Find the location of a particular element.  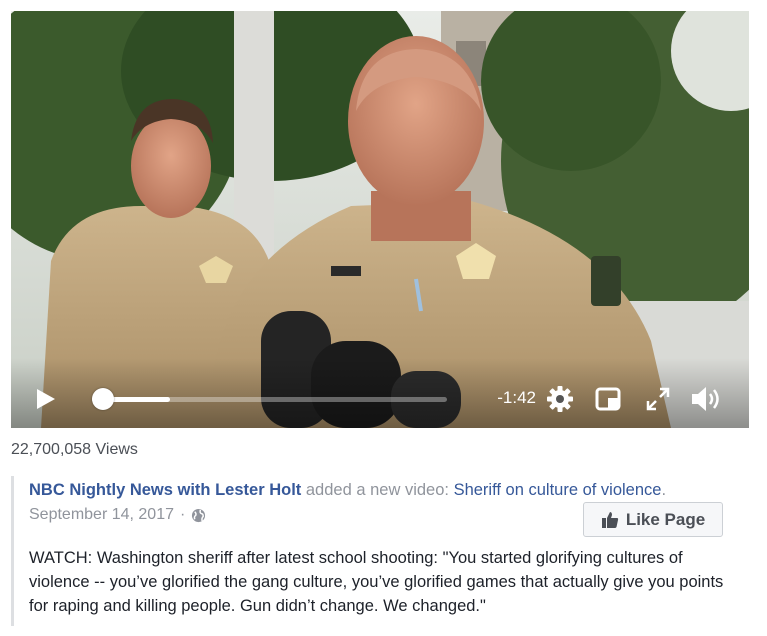

like-page-button: Like Page is located at coordinates (653, 519).